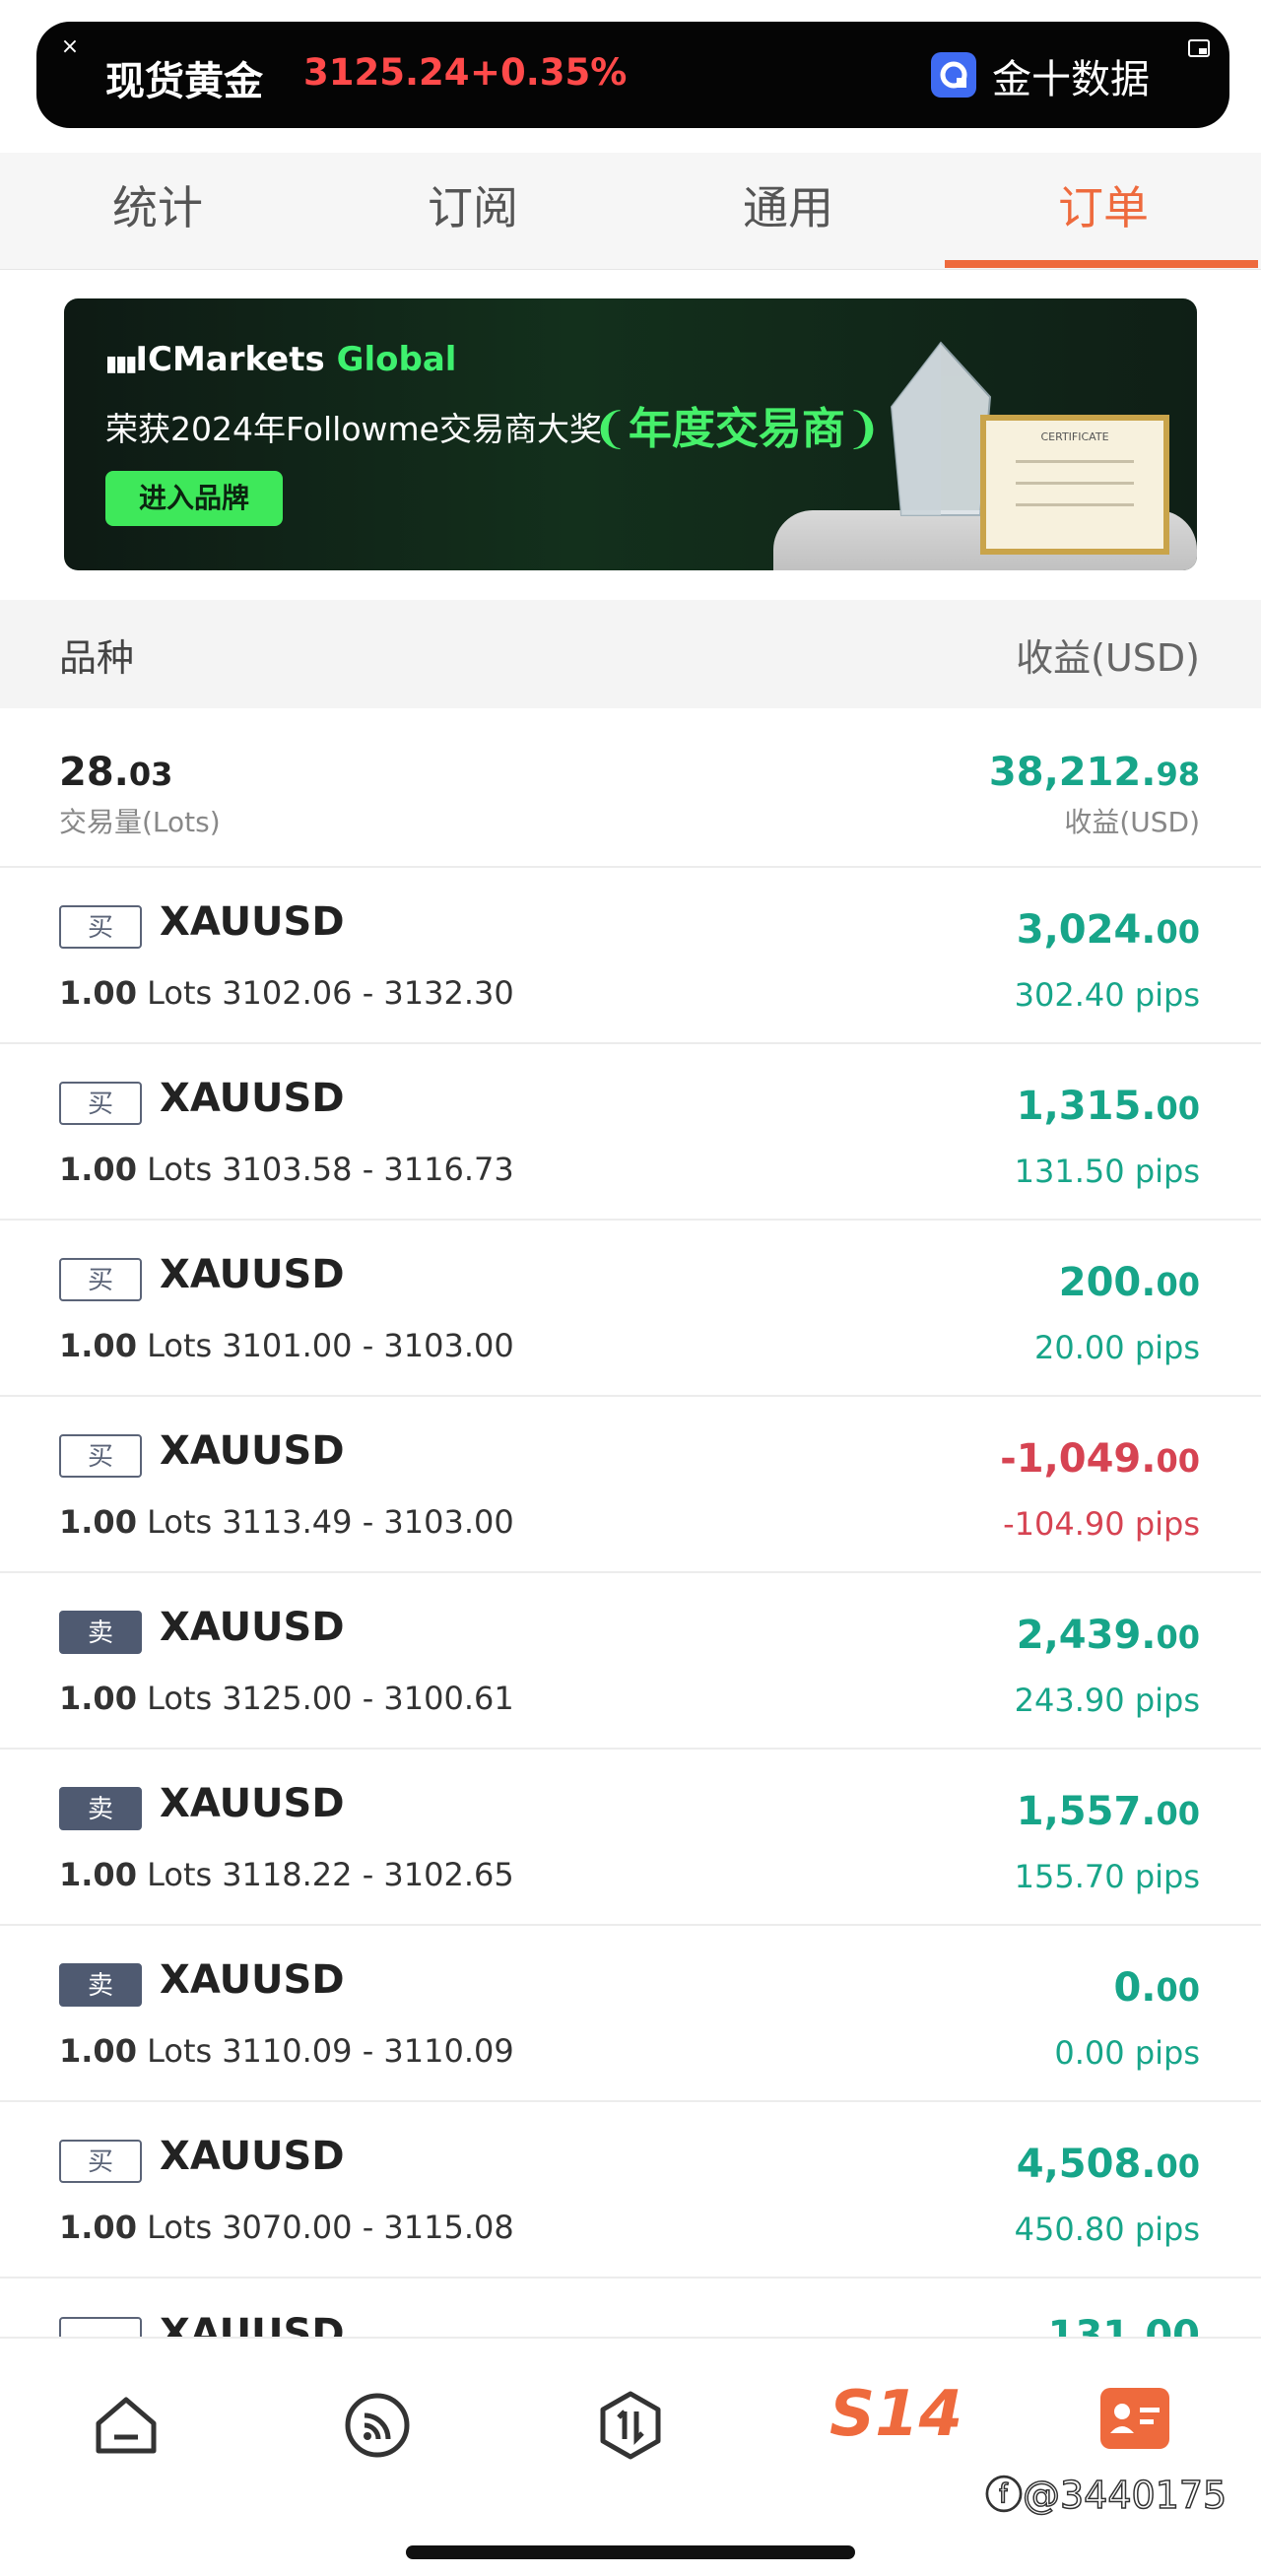  I want to click on home-indicator, so click(630, 2552).